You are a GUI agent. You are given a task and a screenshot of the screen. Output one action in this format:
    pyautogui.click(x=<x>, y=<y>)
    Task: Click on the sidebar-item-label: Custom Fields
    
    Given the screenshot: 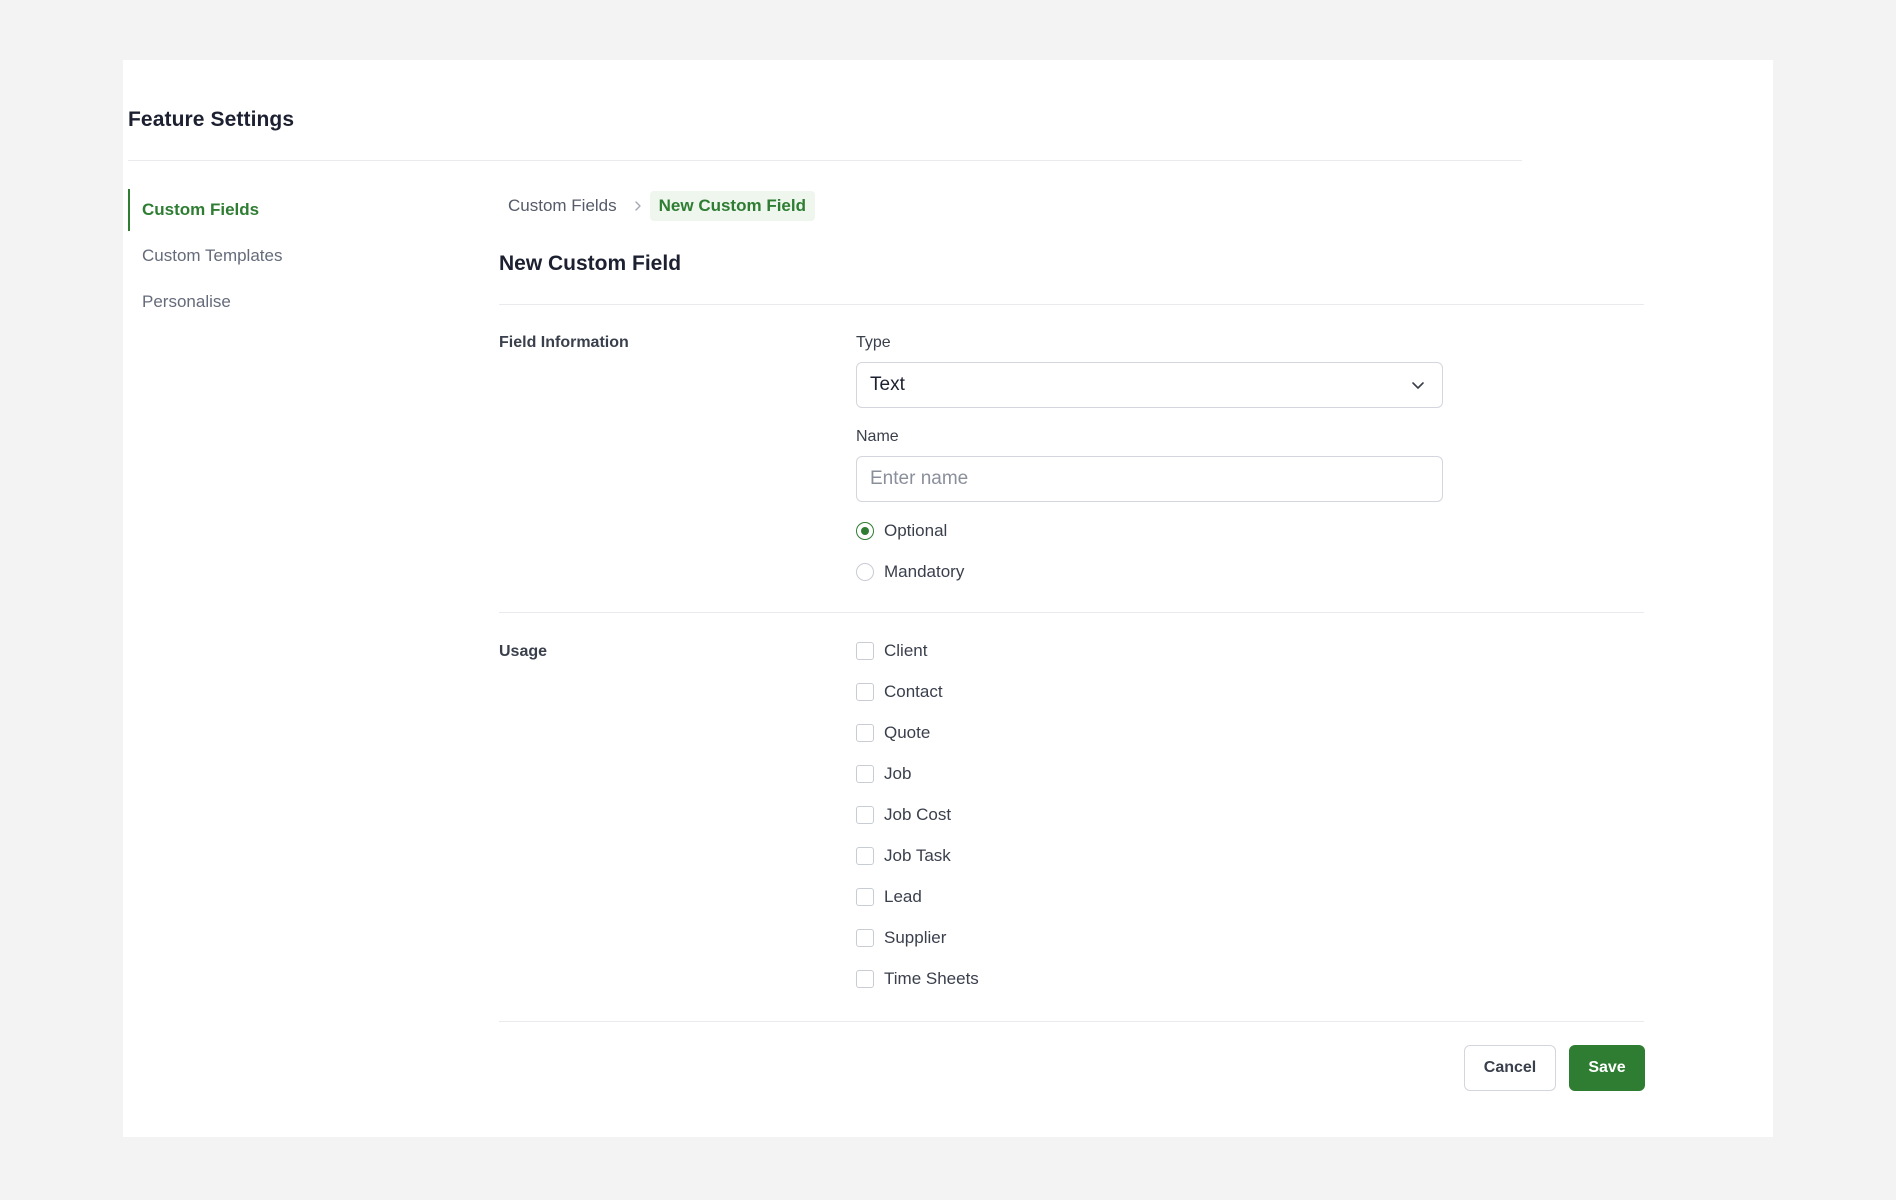 What is the action you would take?
    pyautogui.click(x=201, y=209)
    